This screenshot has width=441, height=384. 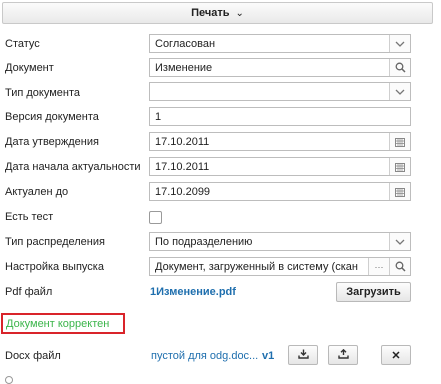 I want to click on actual-until-input: 17.10.2099, so click(x=280, y=191).